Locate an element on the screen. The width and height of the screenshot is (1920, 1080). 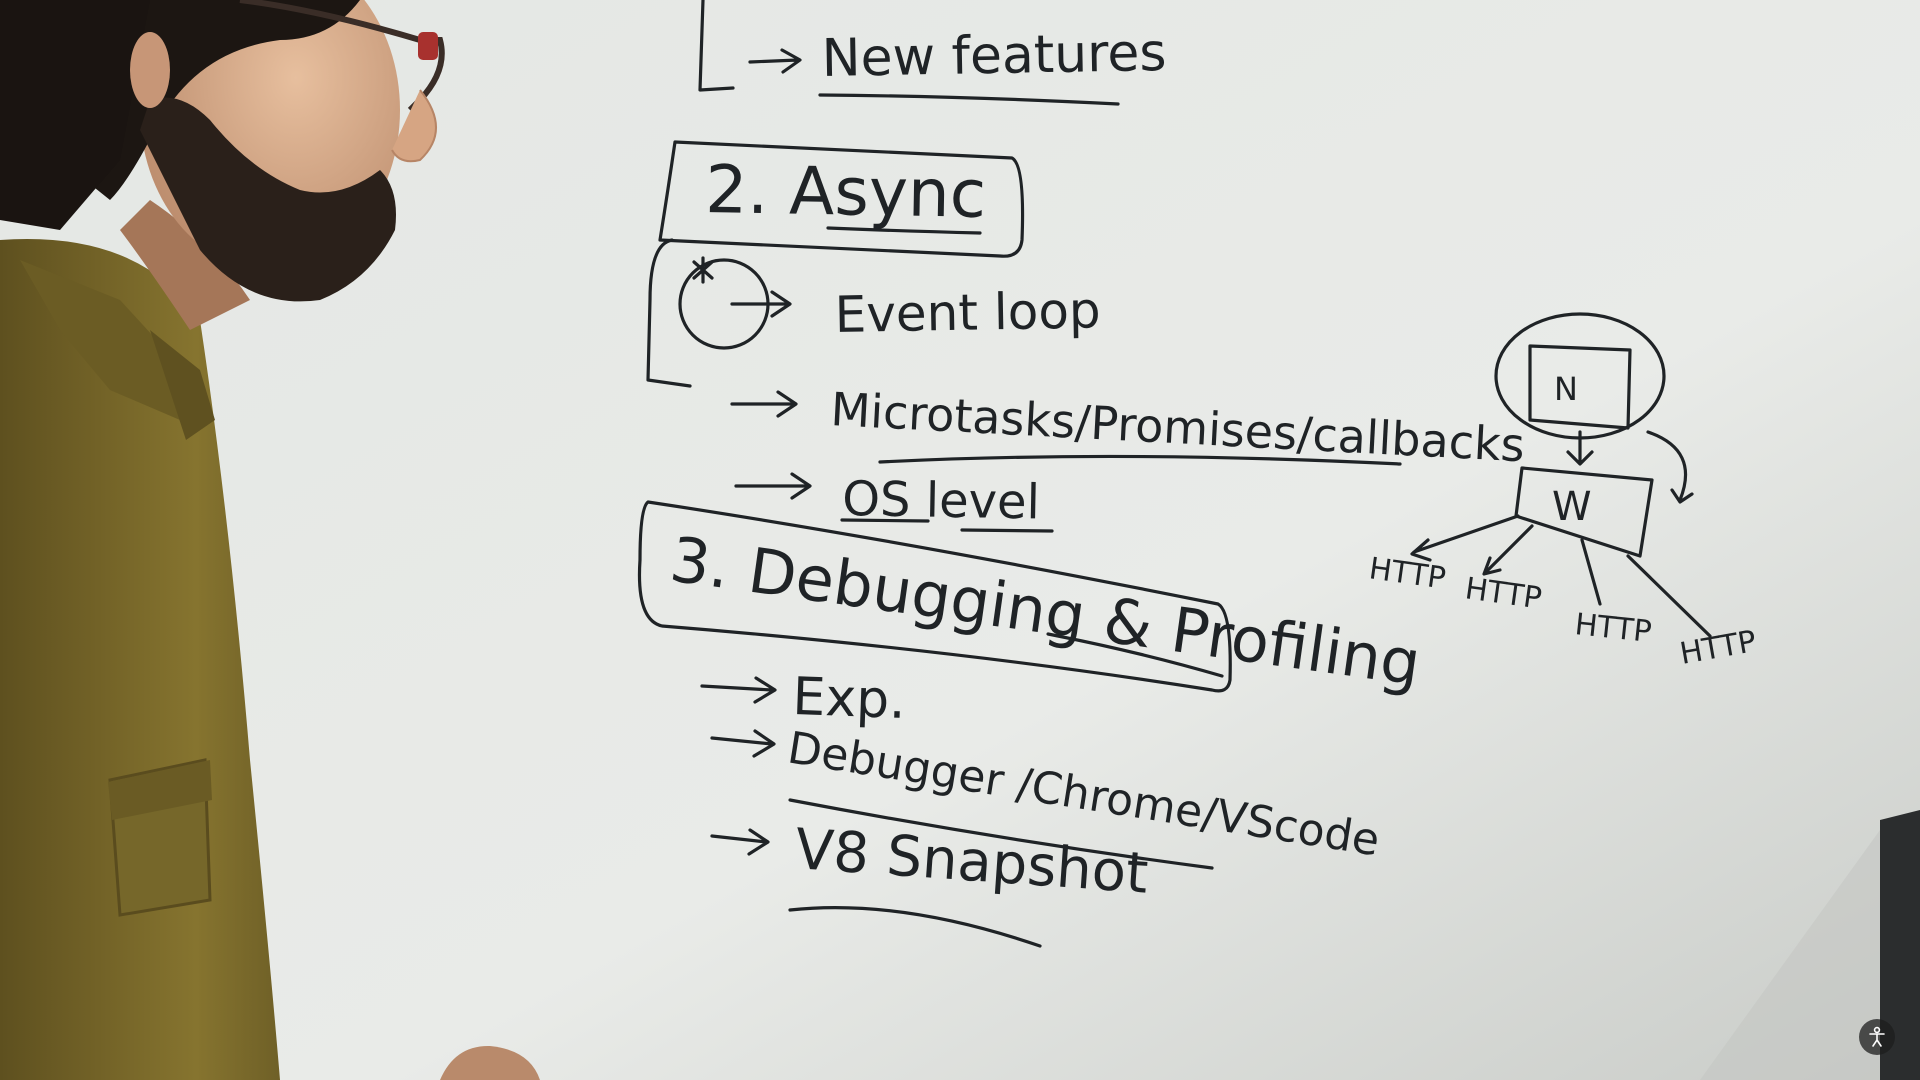
person-icon is located at coordinates (1877, 1036).